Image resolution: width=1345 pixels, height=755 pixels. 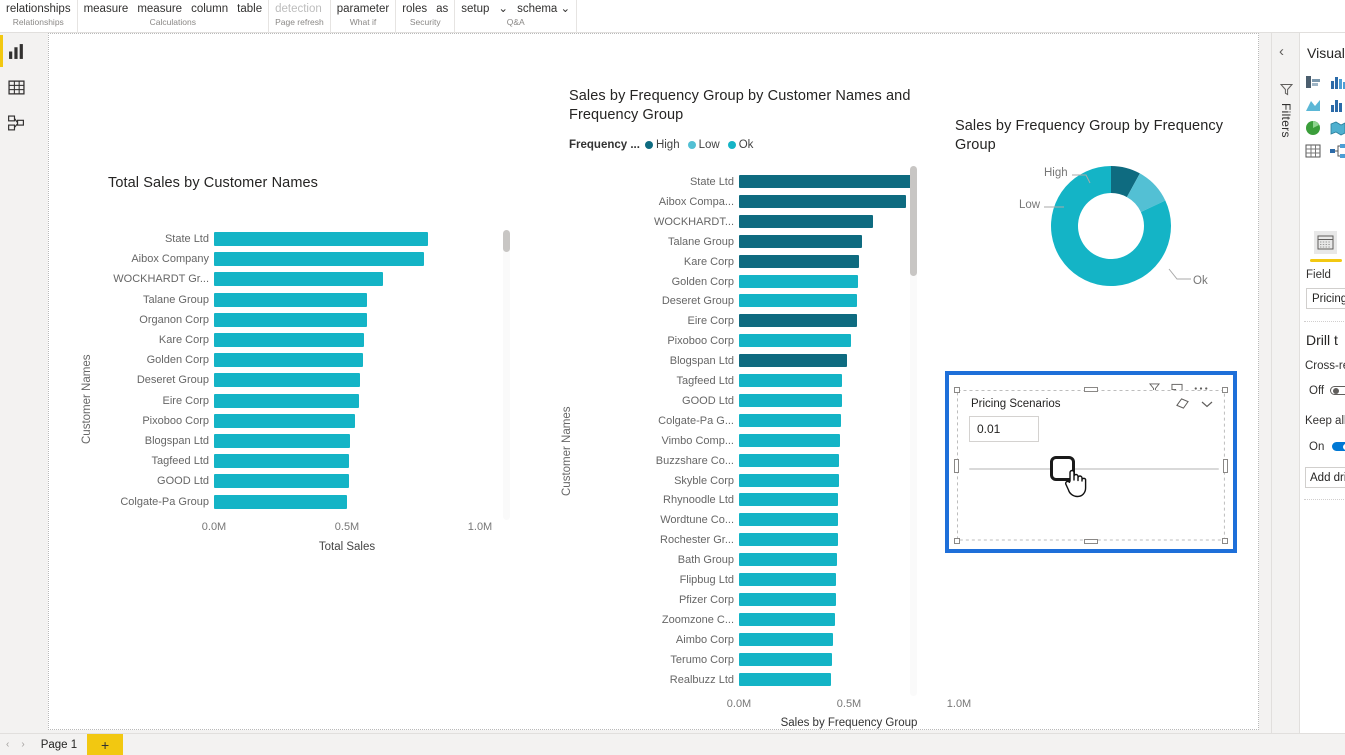 I want to click on donut-chart-graphic, so click(x=1111, y=226).